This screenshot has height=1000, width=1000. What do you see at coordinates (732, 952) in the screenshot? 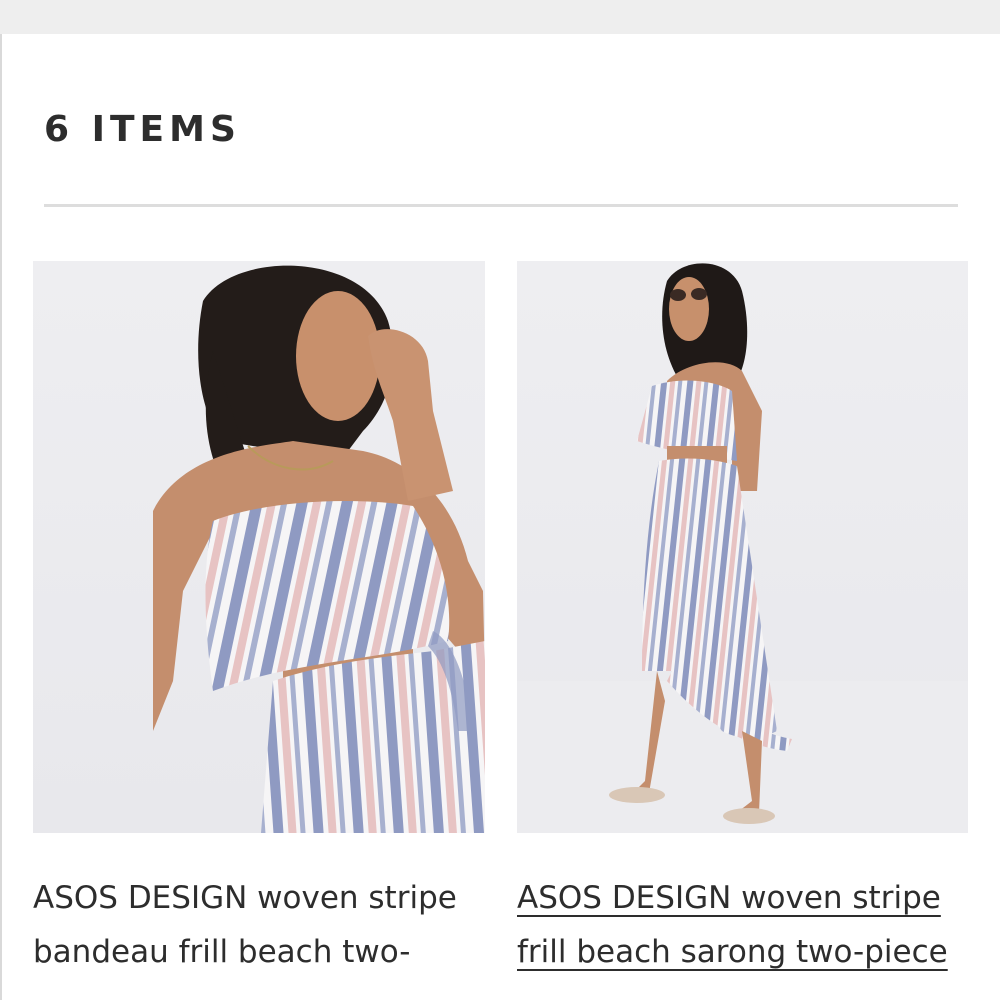
I see `product-title-line: frill beach sarong two-piece` at bounding box center [732, 952].